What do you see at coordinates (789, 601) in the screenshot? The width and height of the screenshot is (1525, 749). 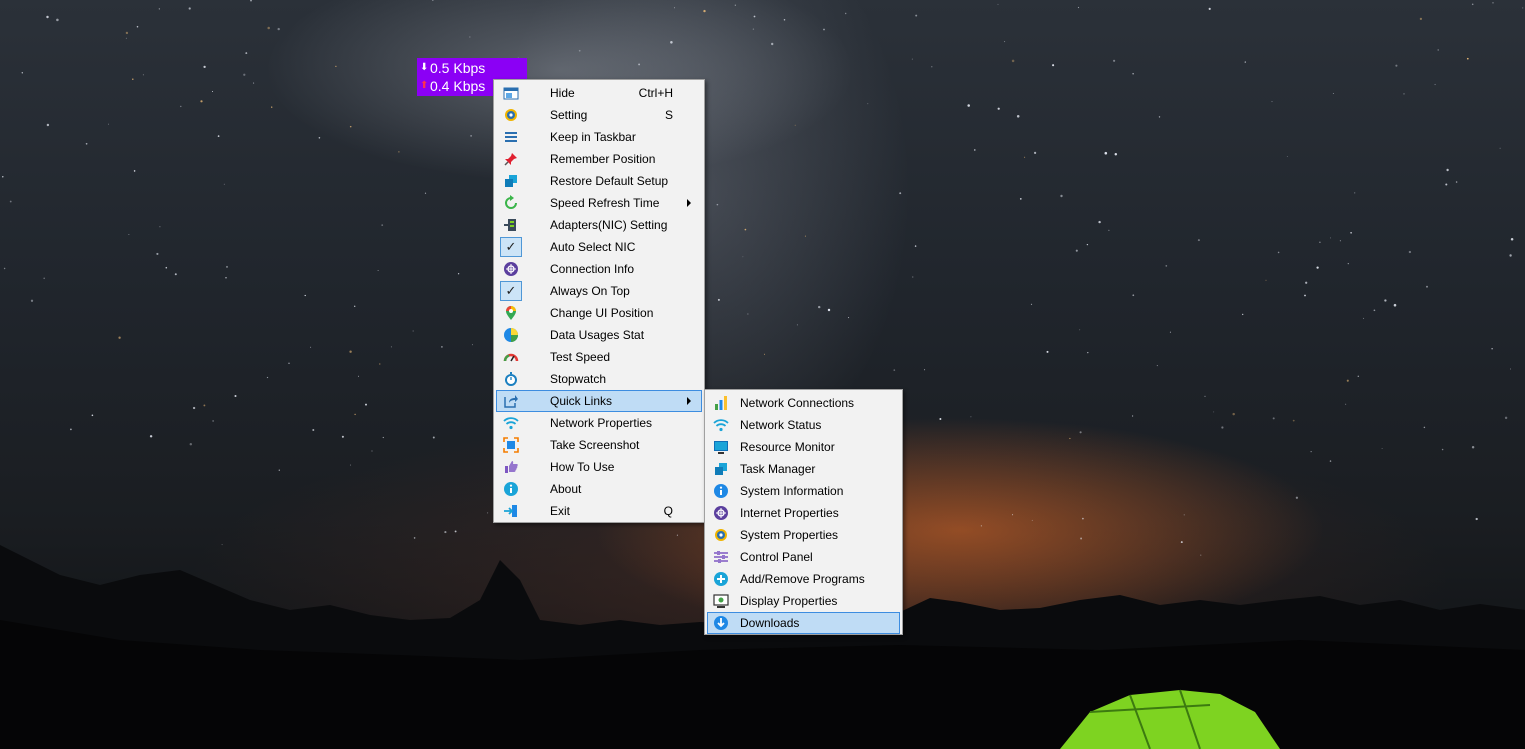 I see `menu-item-label: Display Properties` at bounding box center [789, 601].